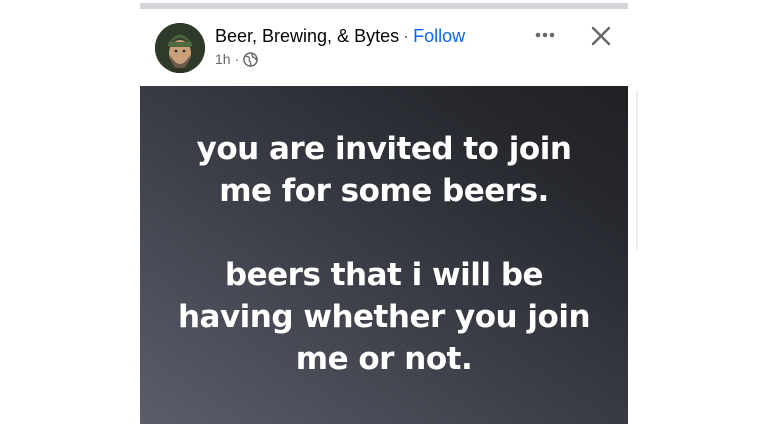  I want to click on post-line-4: having whether you join, so click(384, 317).